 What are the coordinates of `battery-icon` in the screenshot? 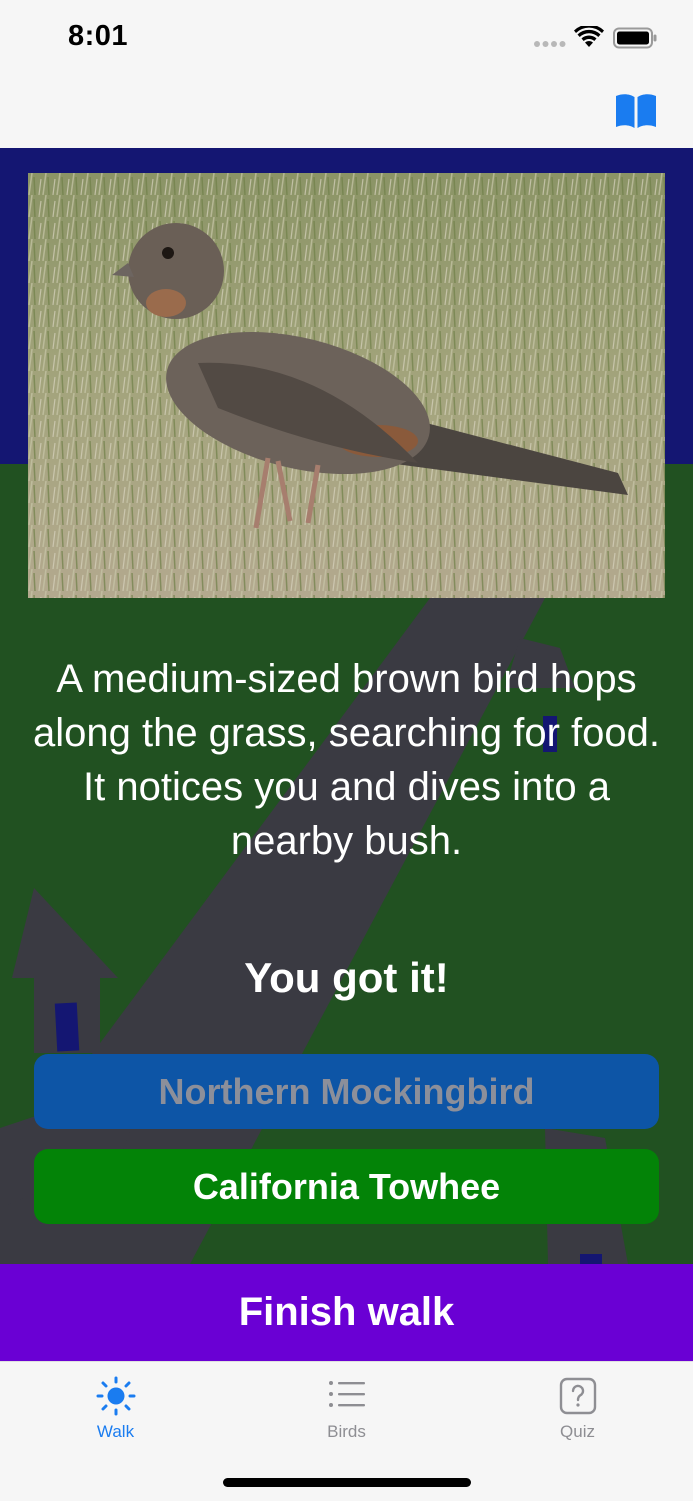 It's located at (635, 38).